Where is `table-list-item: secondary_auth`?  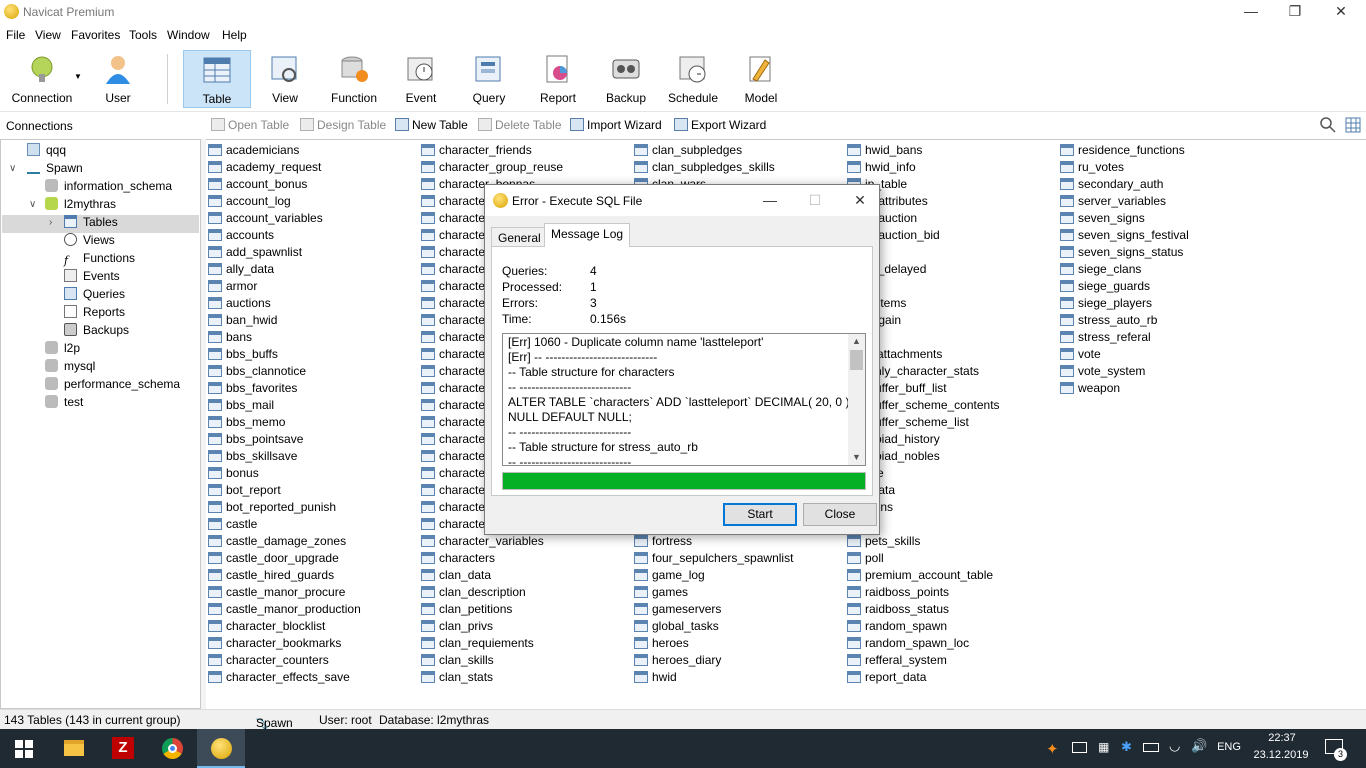 table-list-item: secondary_auth is located at coordinates (1111, 184).